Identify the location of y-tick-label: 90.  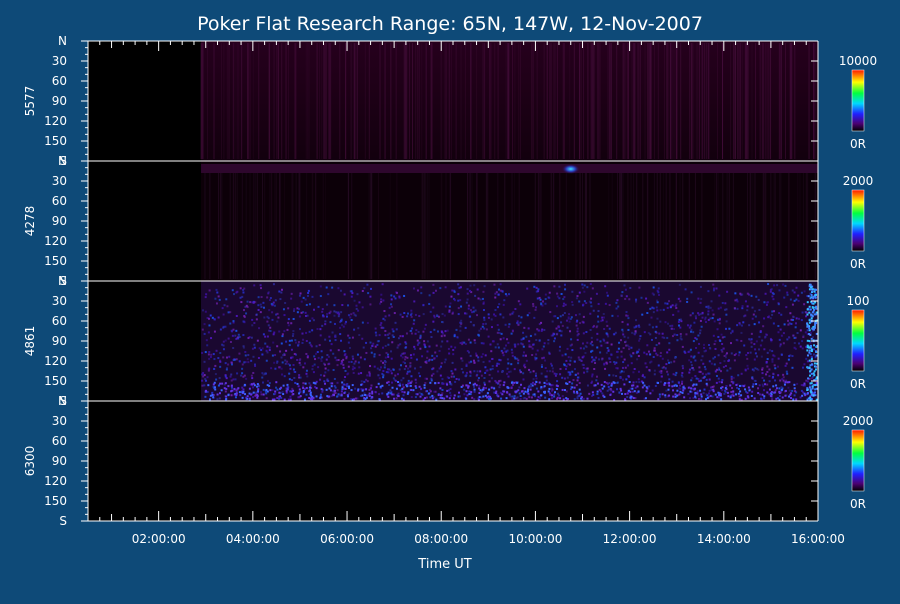
(59, 461).